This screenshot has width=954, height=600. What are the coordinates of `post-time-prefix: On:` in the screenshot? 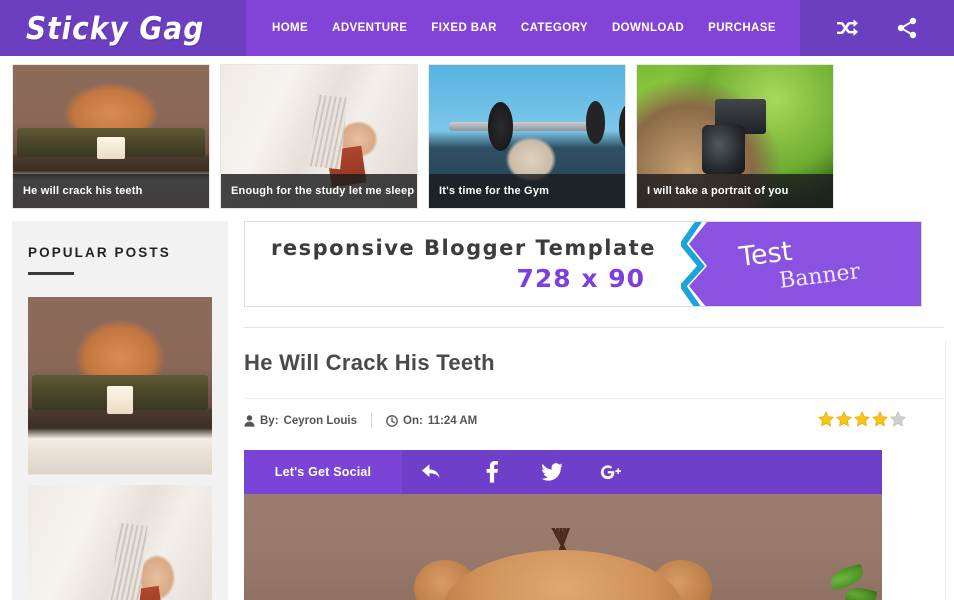 It's located at (413, 420).